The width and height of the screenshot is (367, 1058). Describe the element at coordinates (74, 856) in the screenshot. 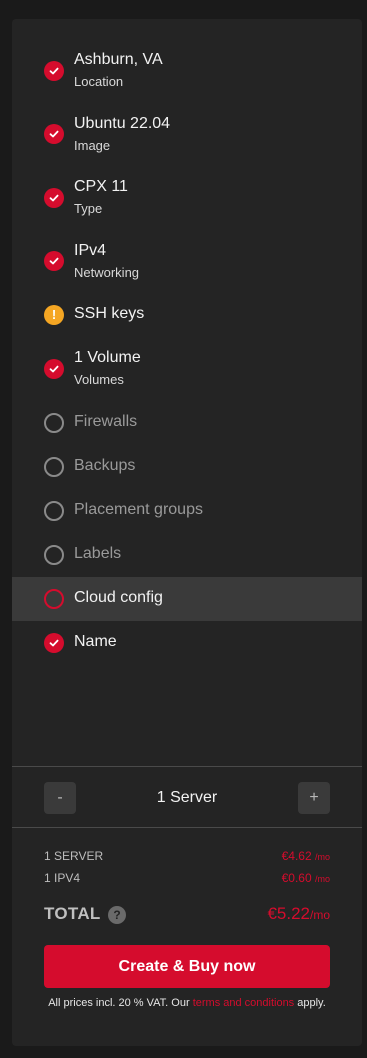

I see `line-label: 1 SERVER` at that location.